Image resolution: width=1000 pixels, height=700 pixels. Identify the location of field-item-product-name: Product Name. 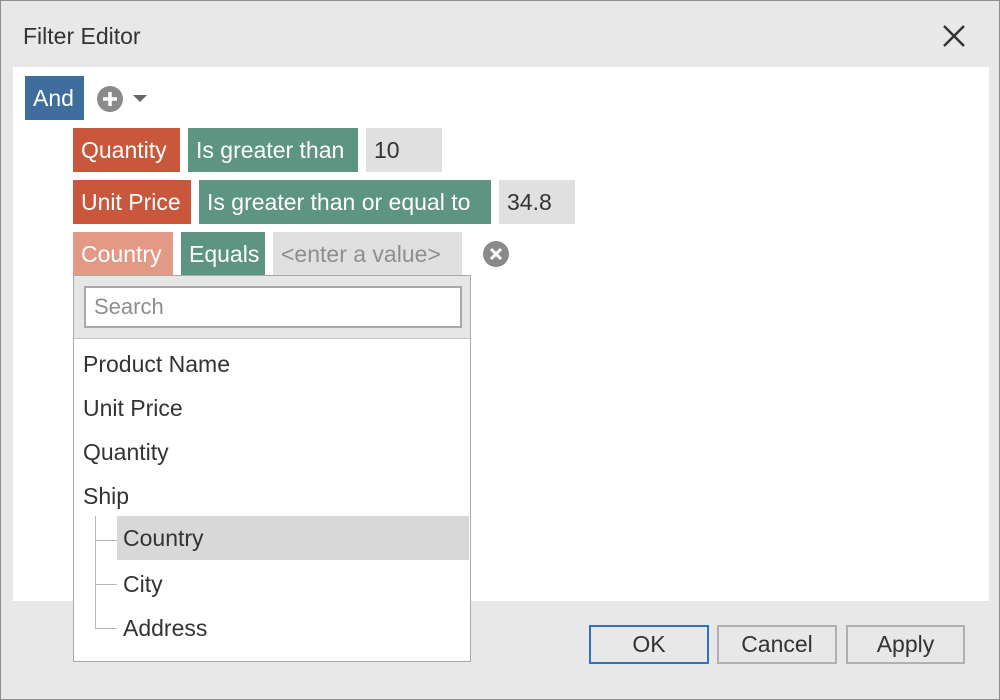
(156, 364).